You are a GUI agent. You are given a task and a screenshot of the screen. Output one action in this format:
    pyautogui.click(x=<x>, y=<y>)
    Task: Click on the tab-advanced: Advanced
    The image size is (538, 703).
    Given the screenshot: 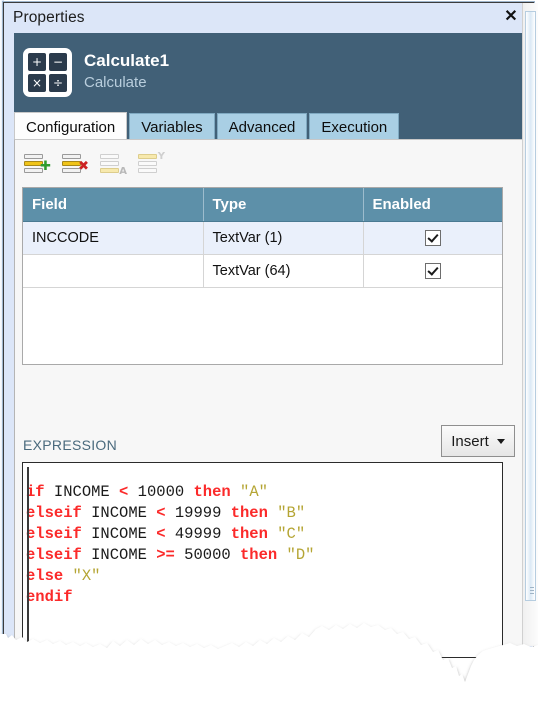 What is the action you would take?
    pyautogui.click(x=262, y=127)
    